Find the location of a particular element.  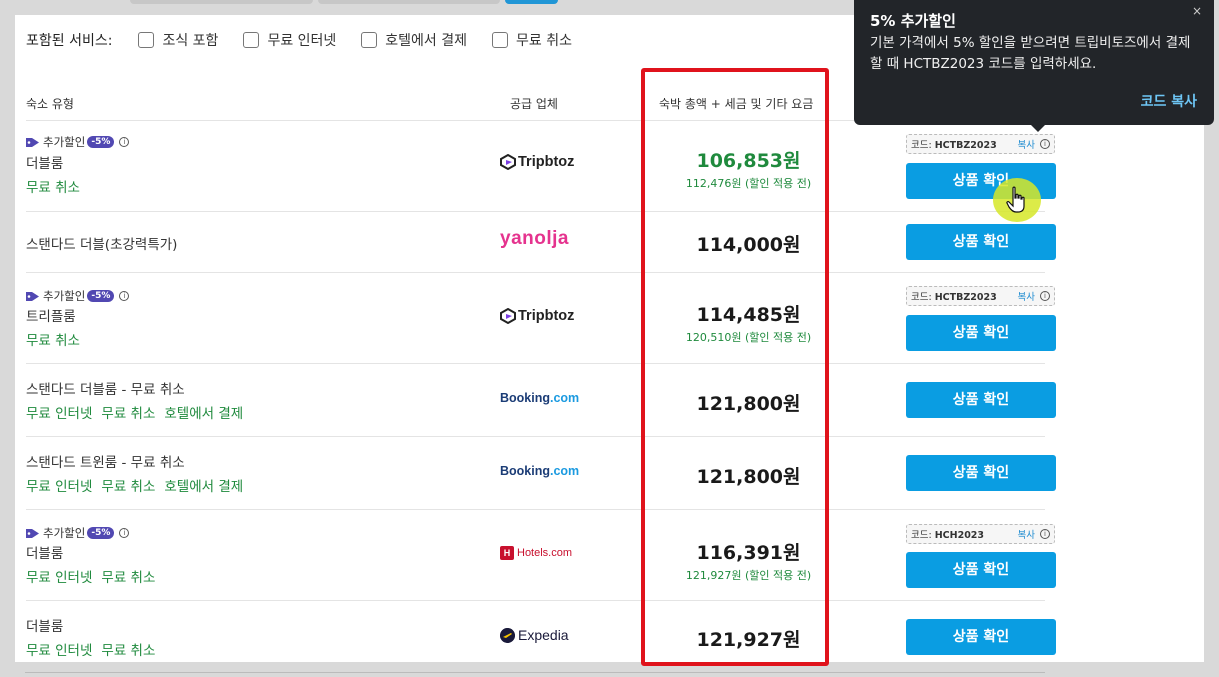

hand-cursor-icon is located at coordinates (1015, 199).